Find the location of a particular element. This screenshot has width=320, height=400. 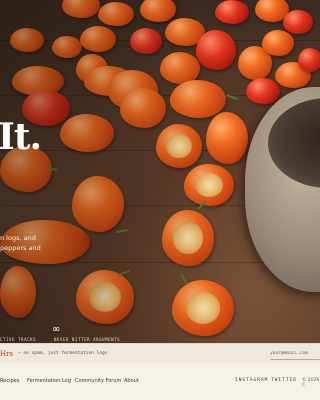

newsletter-note: — no spam, just fermentation logs is located at coordinates (63, 353).